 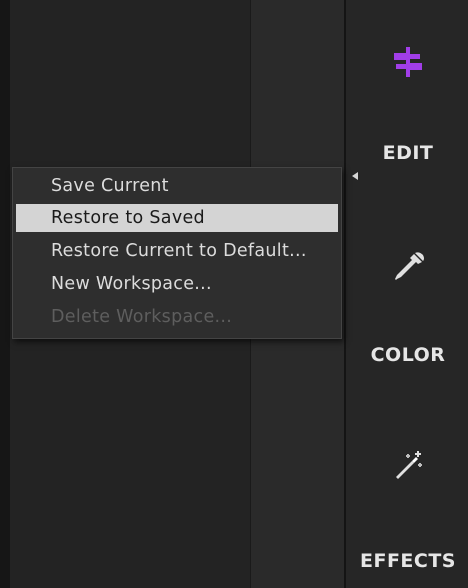 What do you see at coordinates (408, 355) in the screenshot?
I see `sidebar-item-label: COLOR` at bounding box center [408, 355].